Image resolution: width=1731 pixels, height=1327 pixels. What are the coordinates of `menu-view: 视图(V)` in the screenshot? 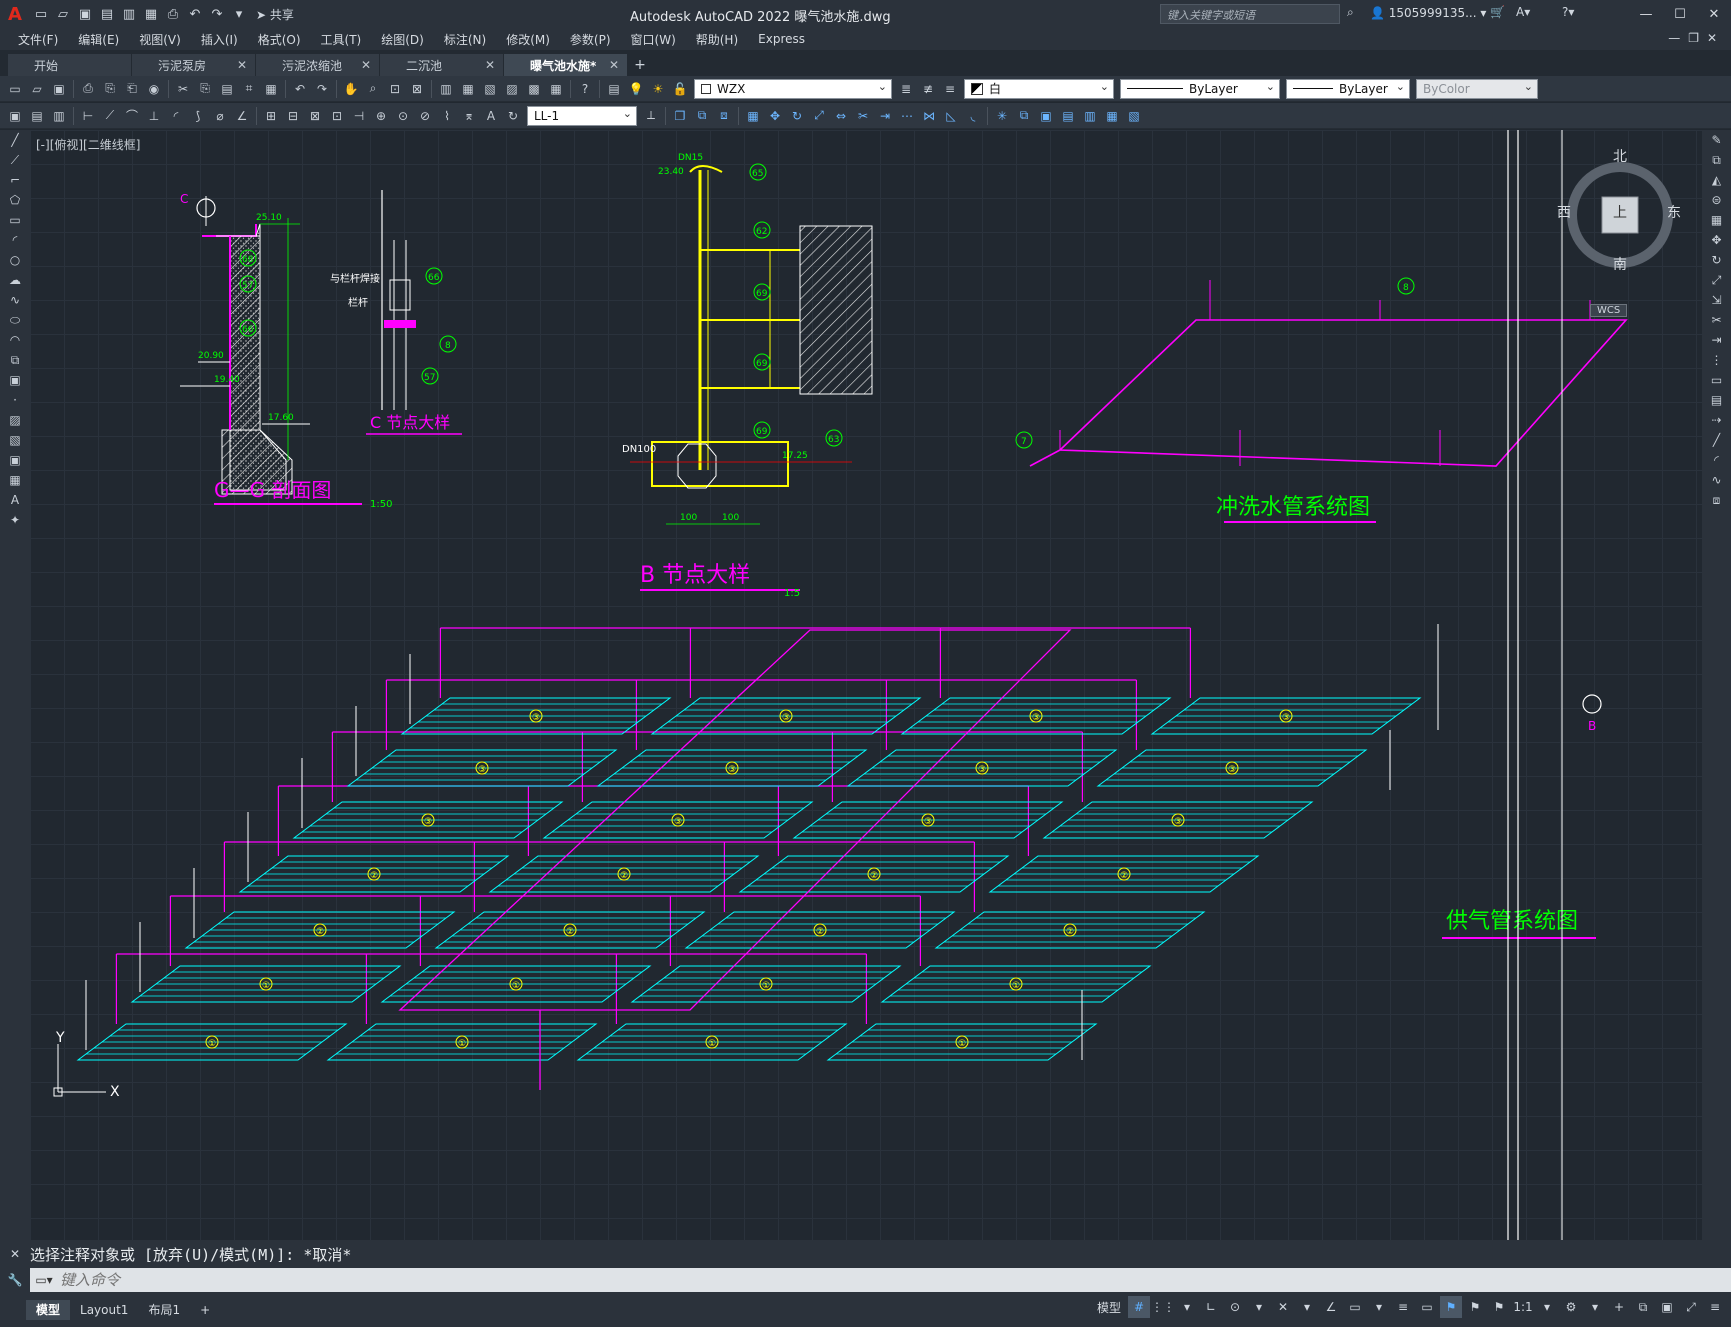 It's located at (160, 39).